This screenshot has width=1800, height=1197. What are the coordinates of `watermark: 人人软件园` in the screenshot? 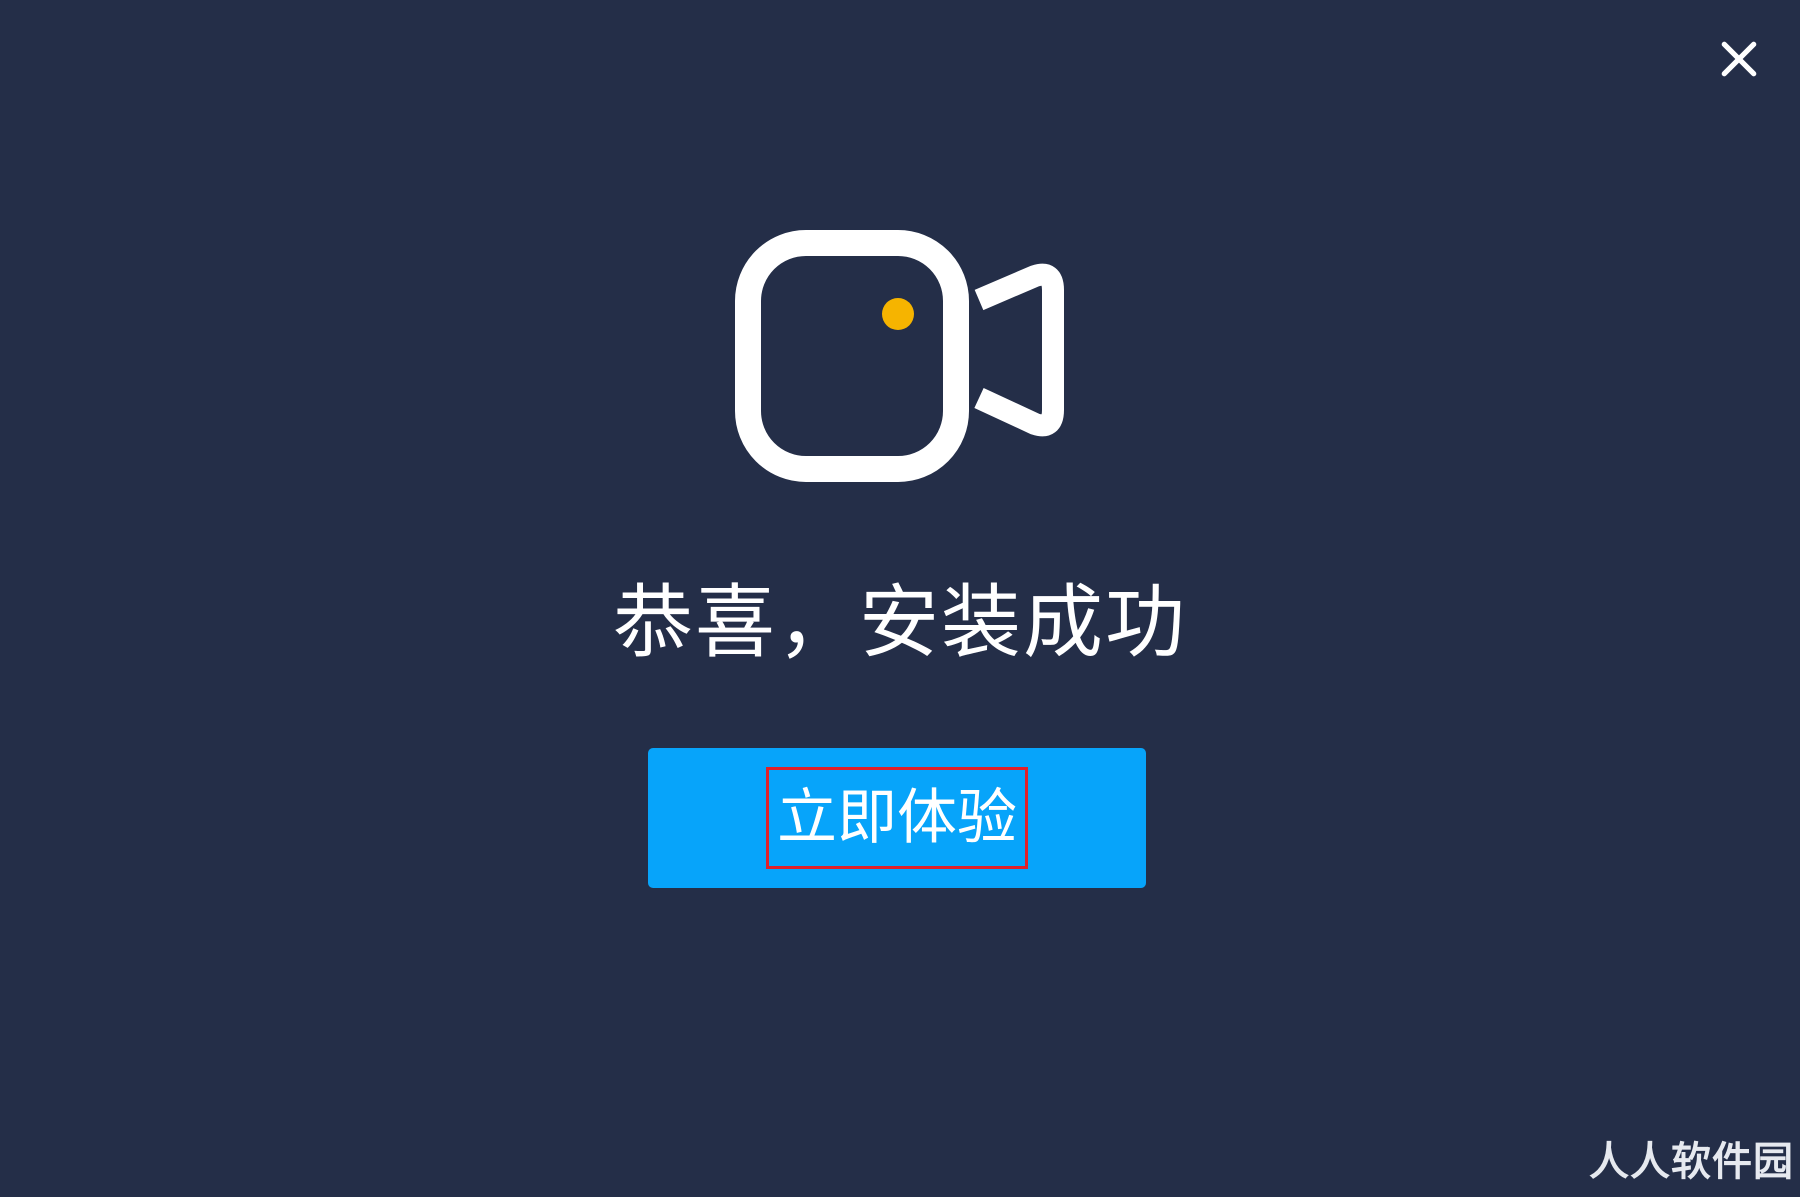 It's located at (1691, 1162).